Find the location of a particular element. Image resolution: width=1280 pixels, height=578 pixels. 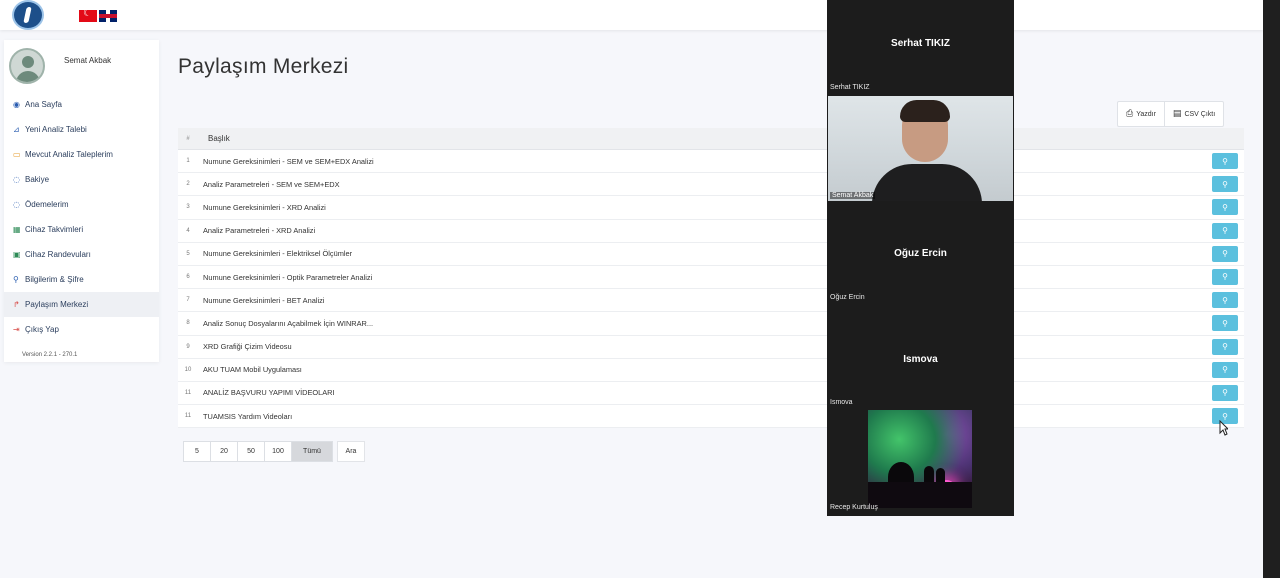

sidebar-item-icon: ▭ is located at coordinates (17, 154).